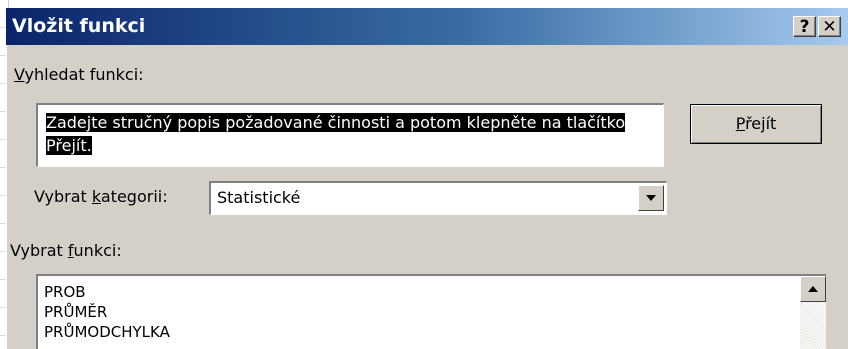 The height and width of the screenshot is (349, 848). What do you see at coordinates (39, 250) in the screenshot?
I see `function-label-prefix: Vybrat` at bounding box center [39, 250].